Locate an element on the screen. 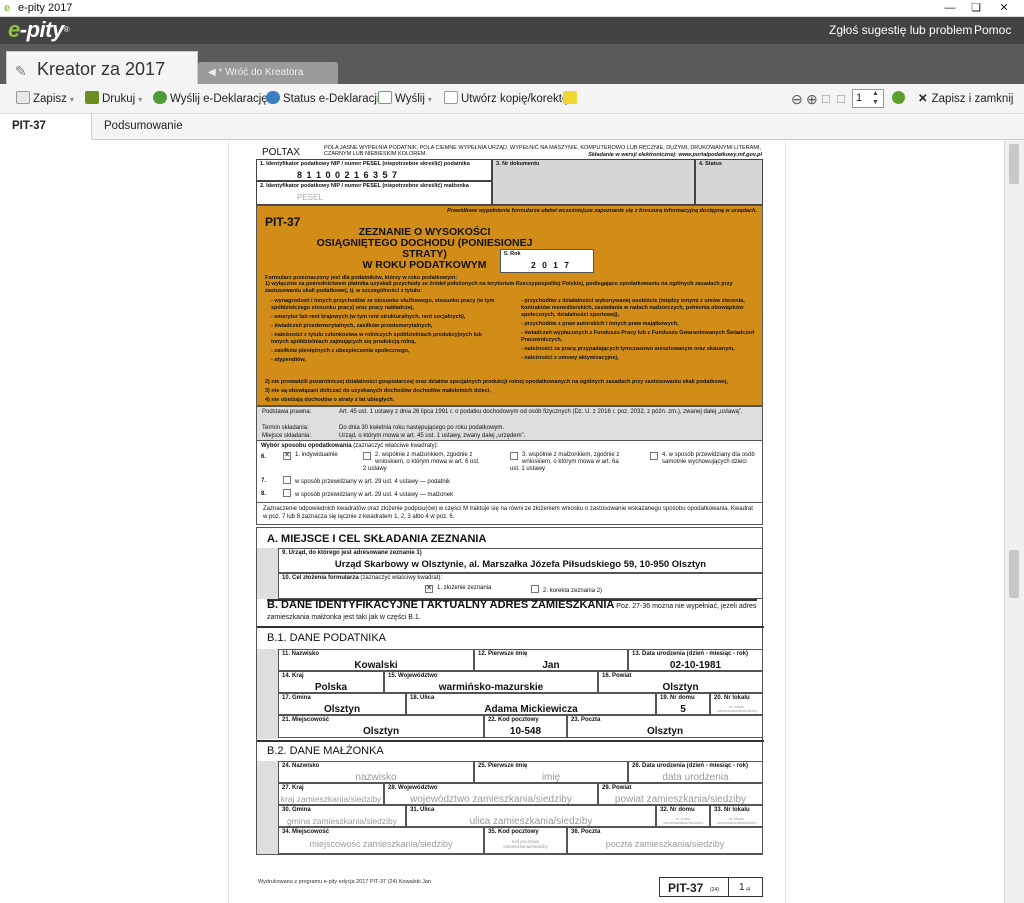 This screenshot has width=1024, height=903. page-stepper-icon: ▲ ▼ is located at coordinates (875, 98).